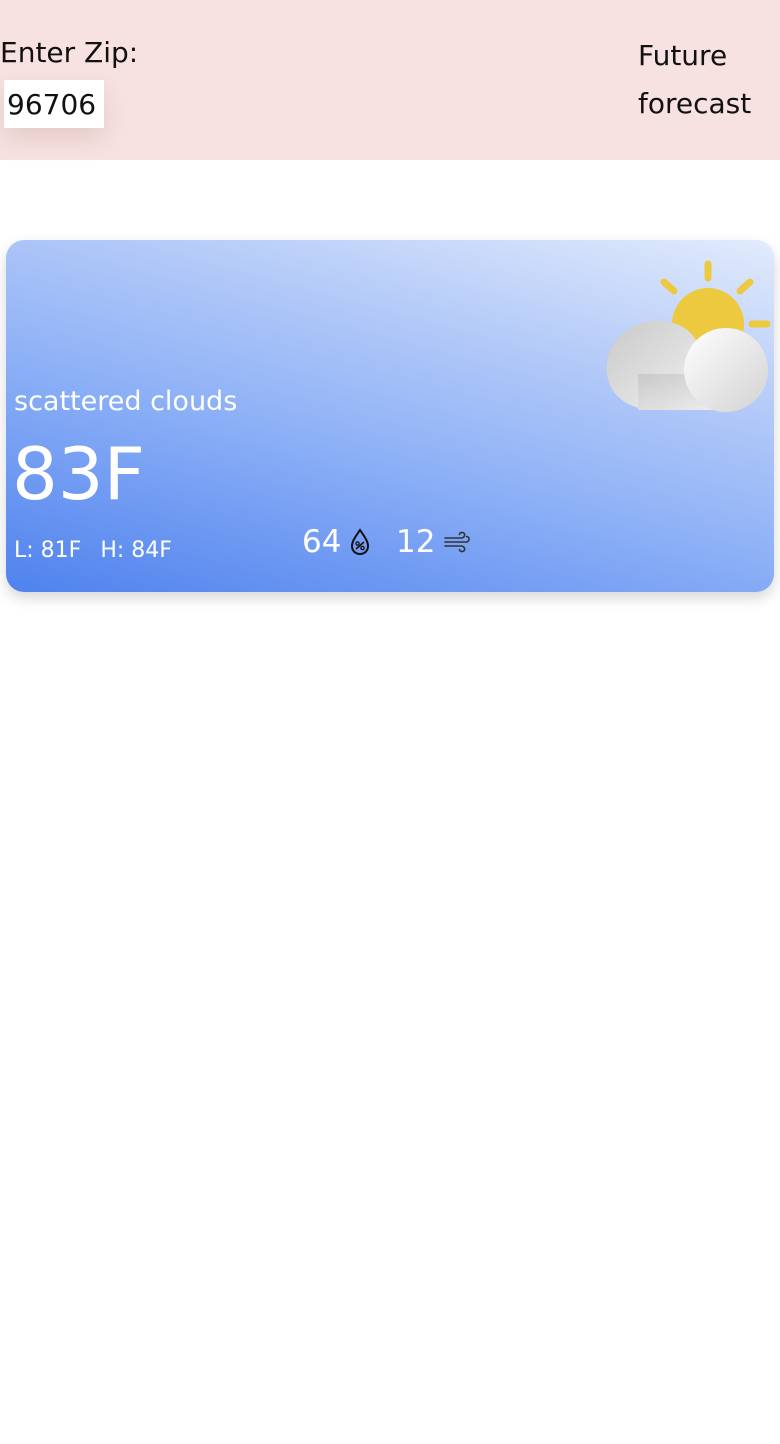  Describe the element at coordinates (416, 542) in the screenshot. I see `wind-speed-value: 12` at that location.